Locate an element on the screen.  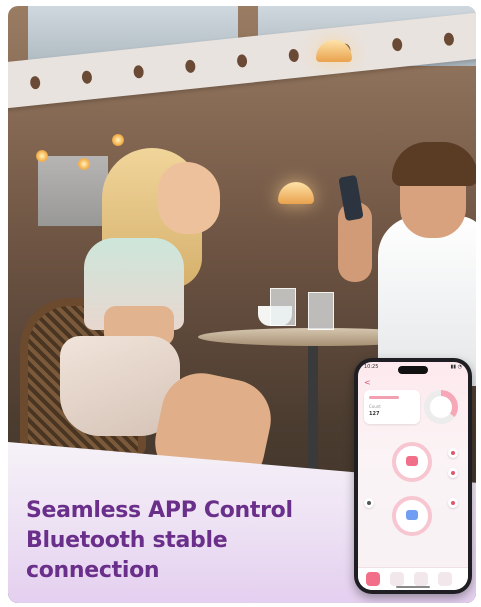
headline-line-2: Bluetooth stable is located at coordinates (127, 540).